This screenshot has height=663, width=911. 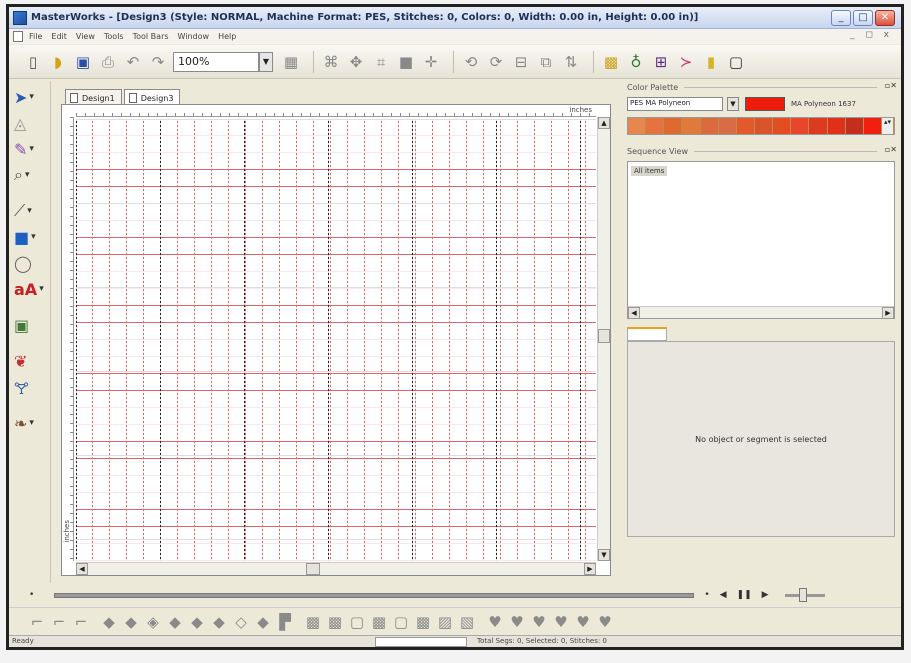 I want to click on center-icon: ✛, so click(x=431, y=62).